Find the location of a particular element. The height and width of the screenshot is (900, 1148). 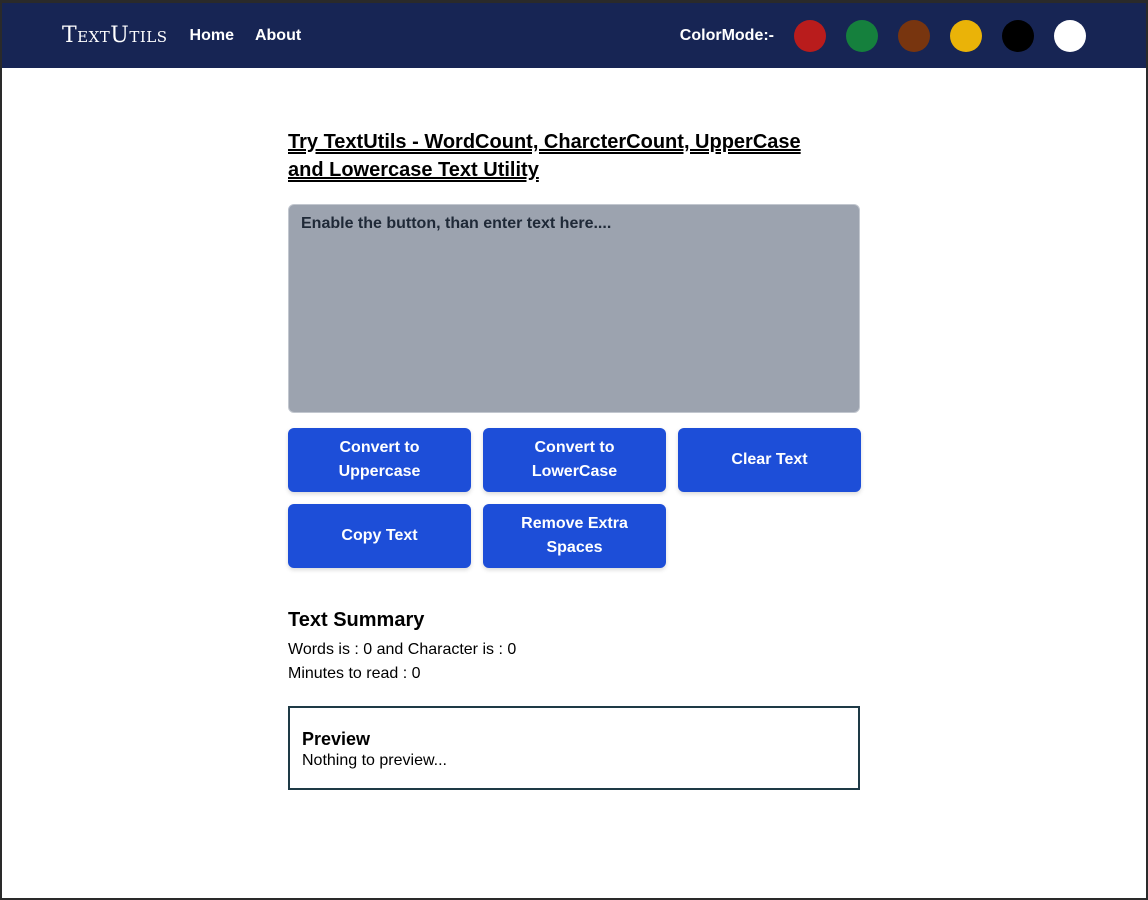

lowercase-button: Convert to LowerCase is located at coordinates (574, 460).